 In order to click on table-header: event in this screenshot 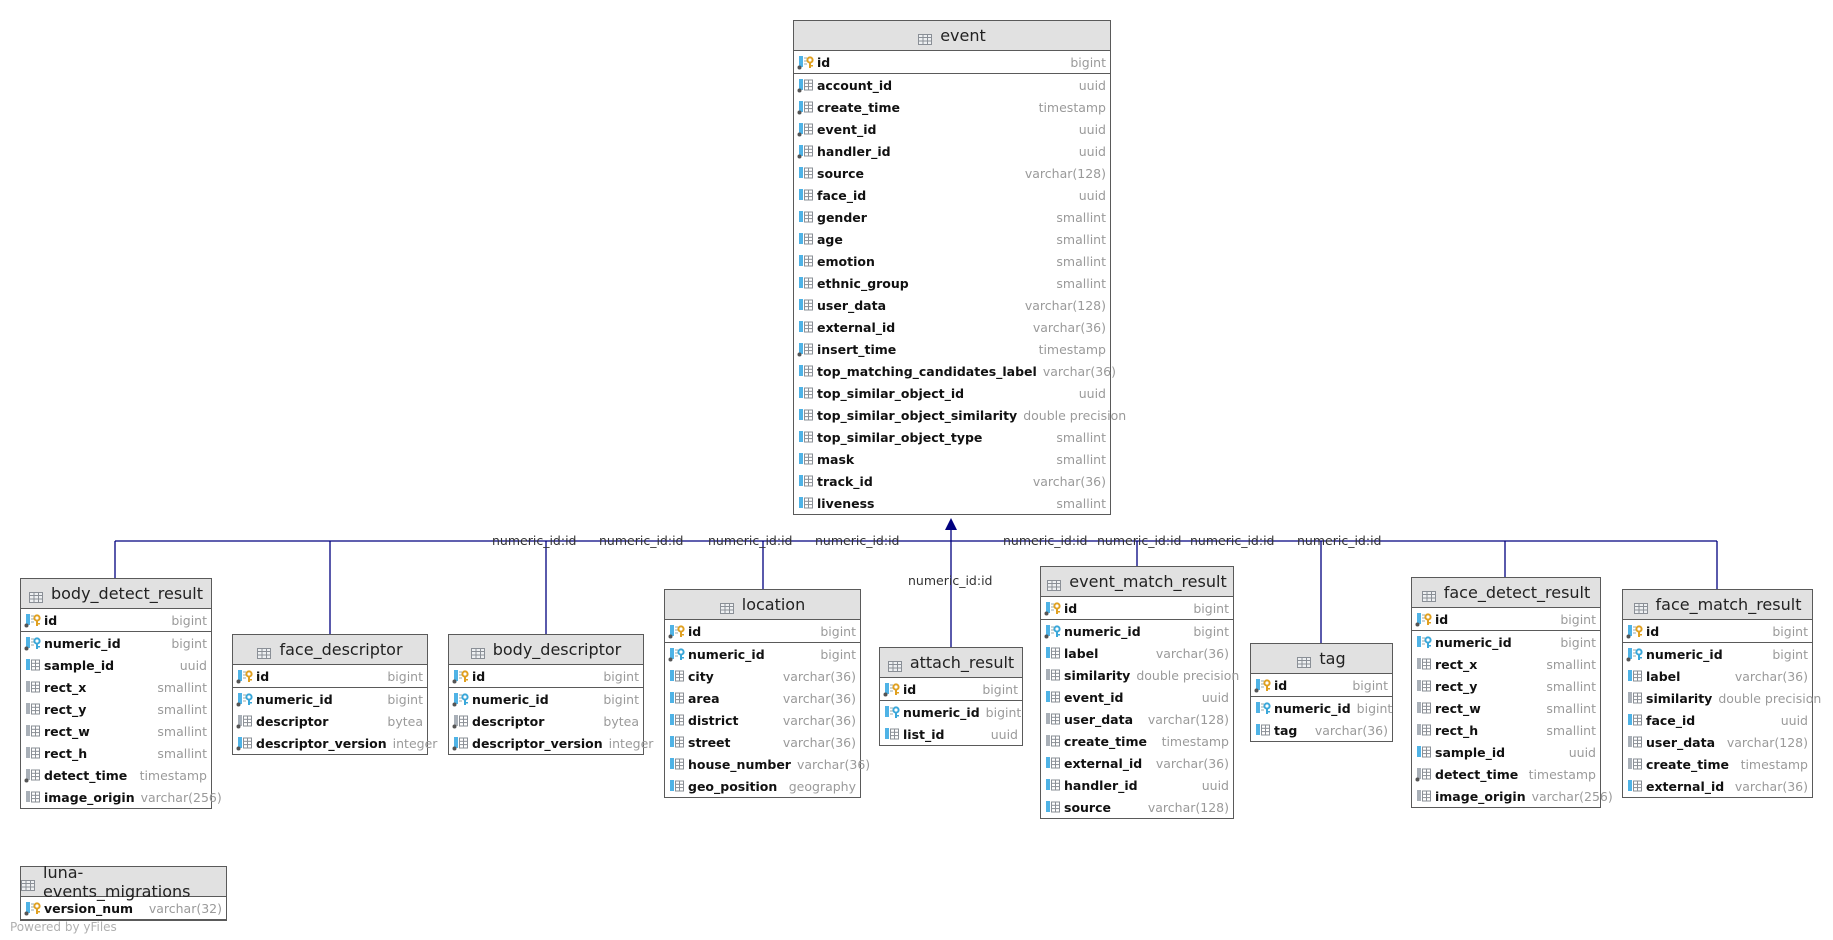, I will do `click(952, 36)`.